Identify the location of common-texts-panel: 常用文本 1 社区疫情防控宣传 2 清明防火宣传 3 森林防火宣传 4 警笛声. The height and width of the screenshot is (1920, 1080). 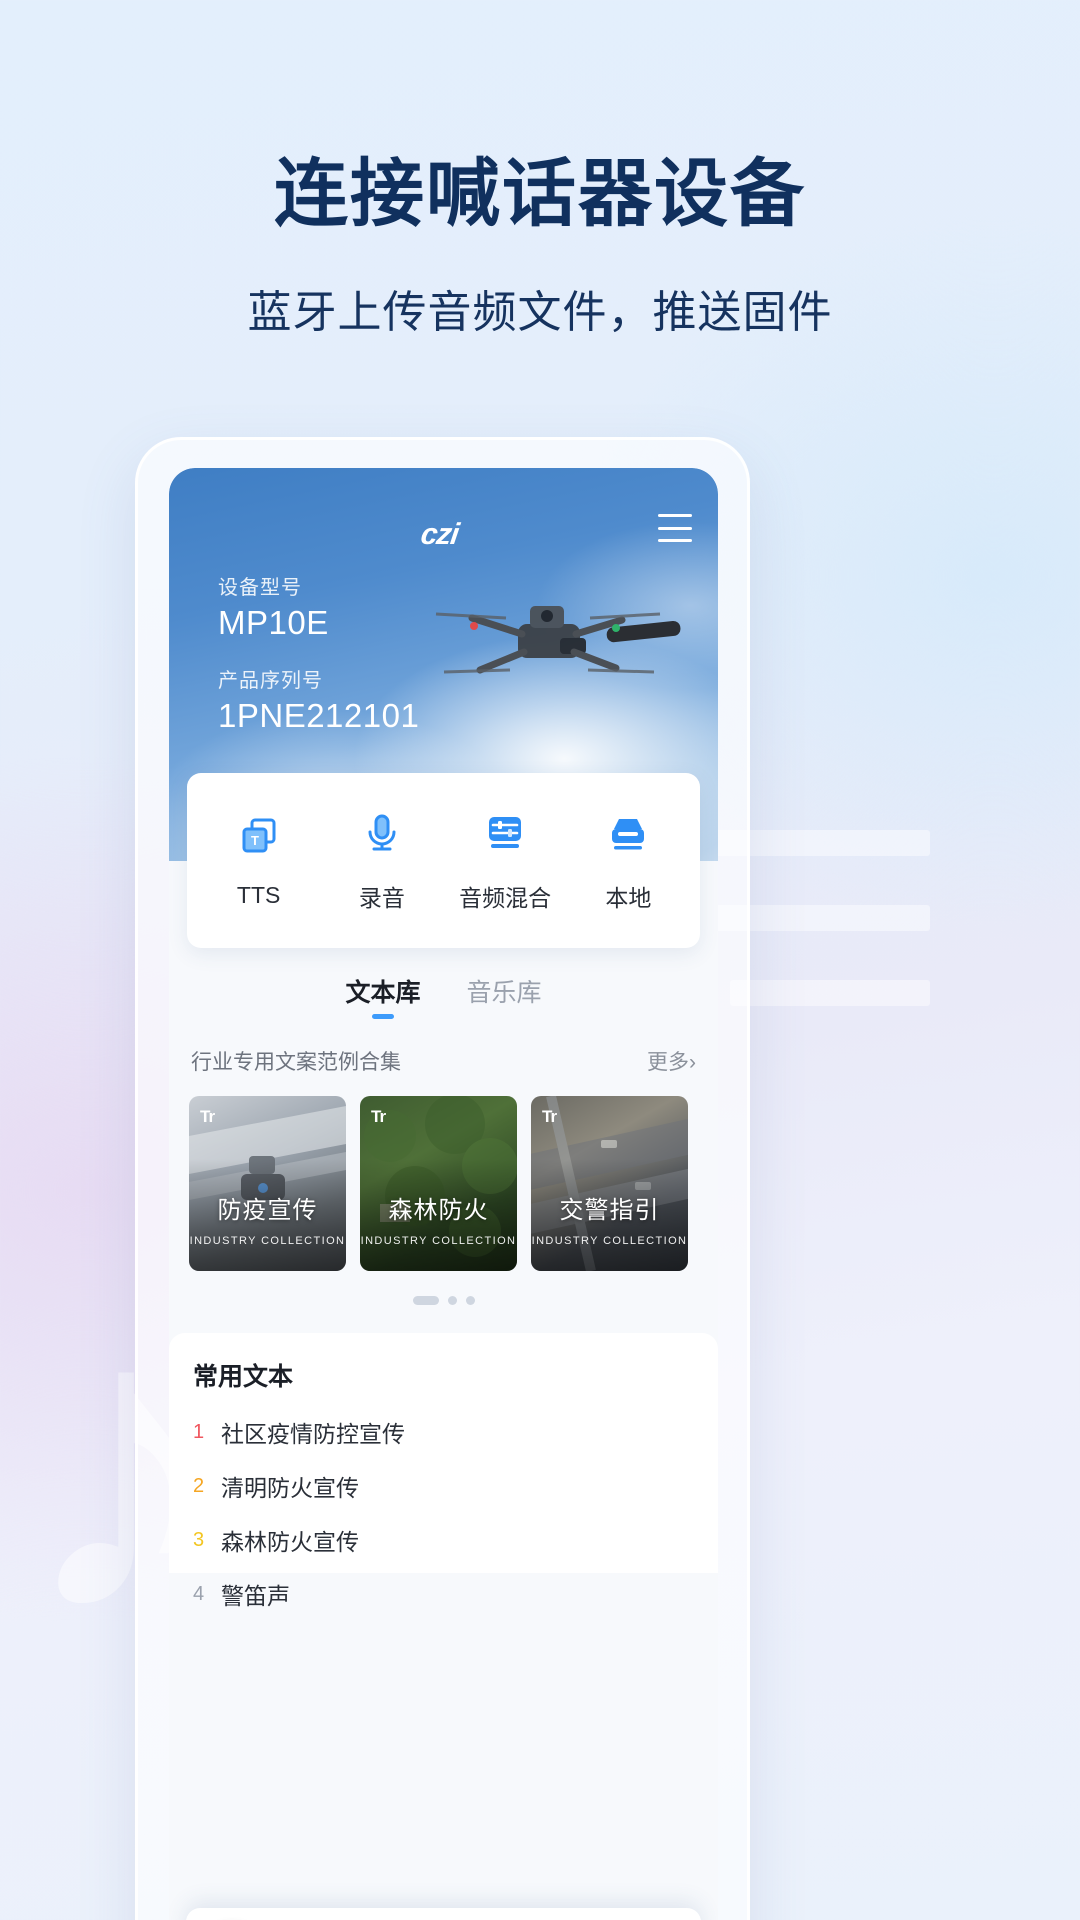
(443, 1471).